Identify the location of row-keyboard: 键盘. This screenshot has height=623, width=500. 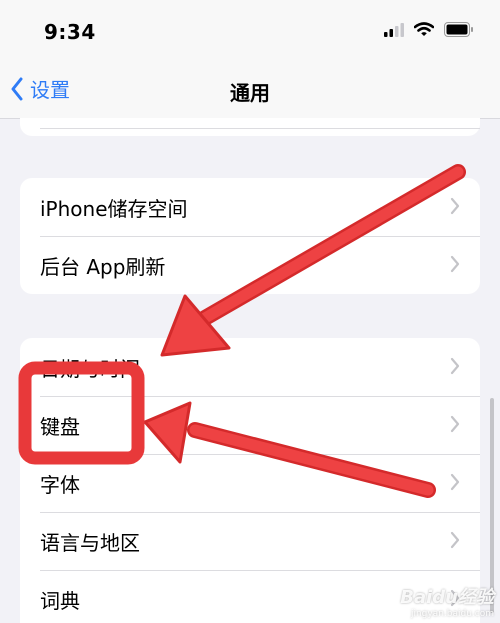
(250, 425).